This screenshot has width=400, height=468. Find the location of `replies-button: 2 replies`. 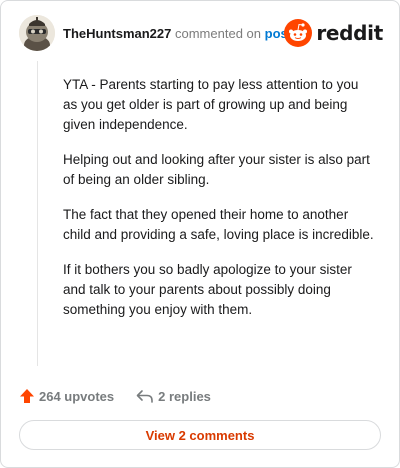

replies-button: 2 replies is located at coordinates (173, 396).